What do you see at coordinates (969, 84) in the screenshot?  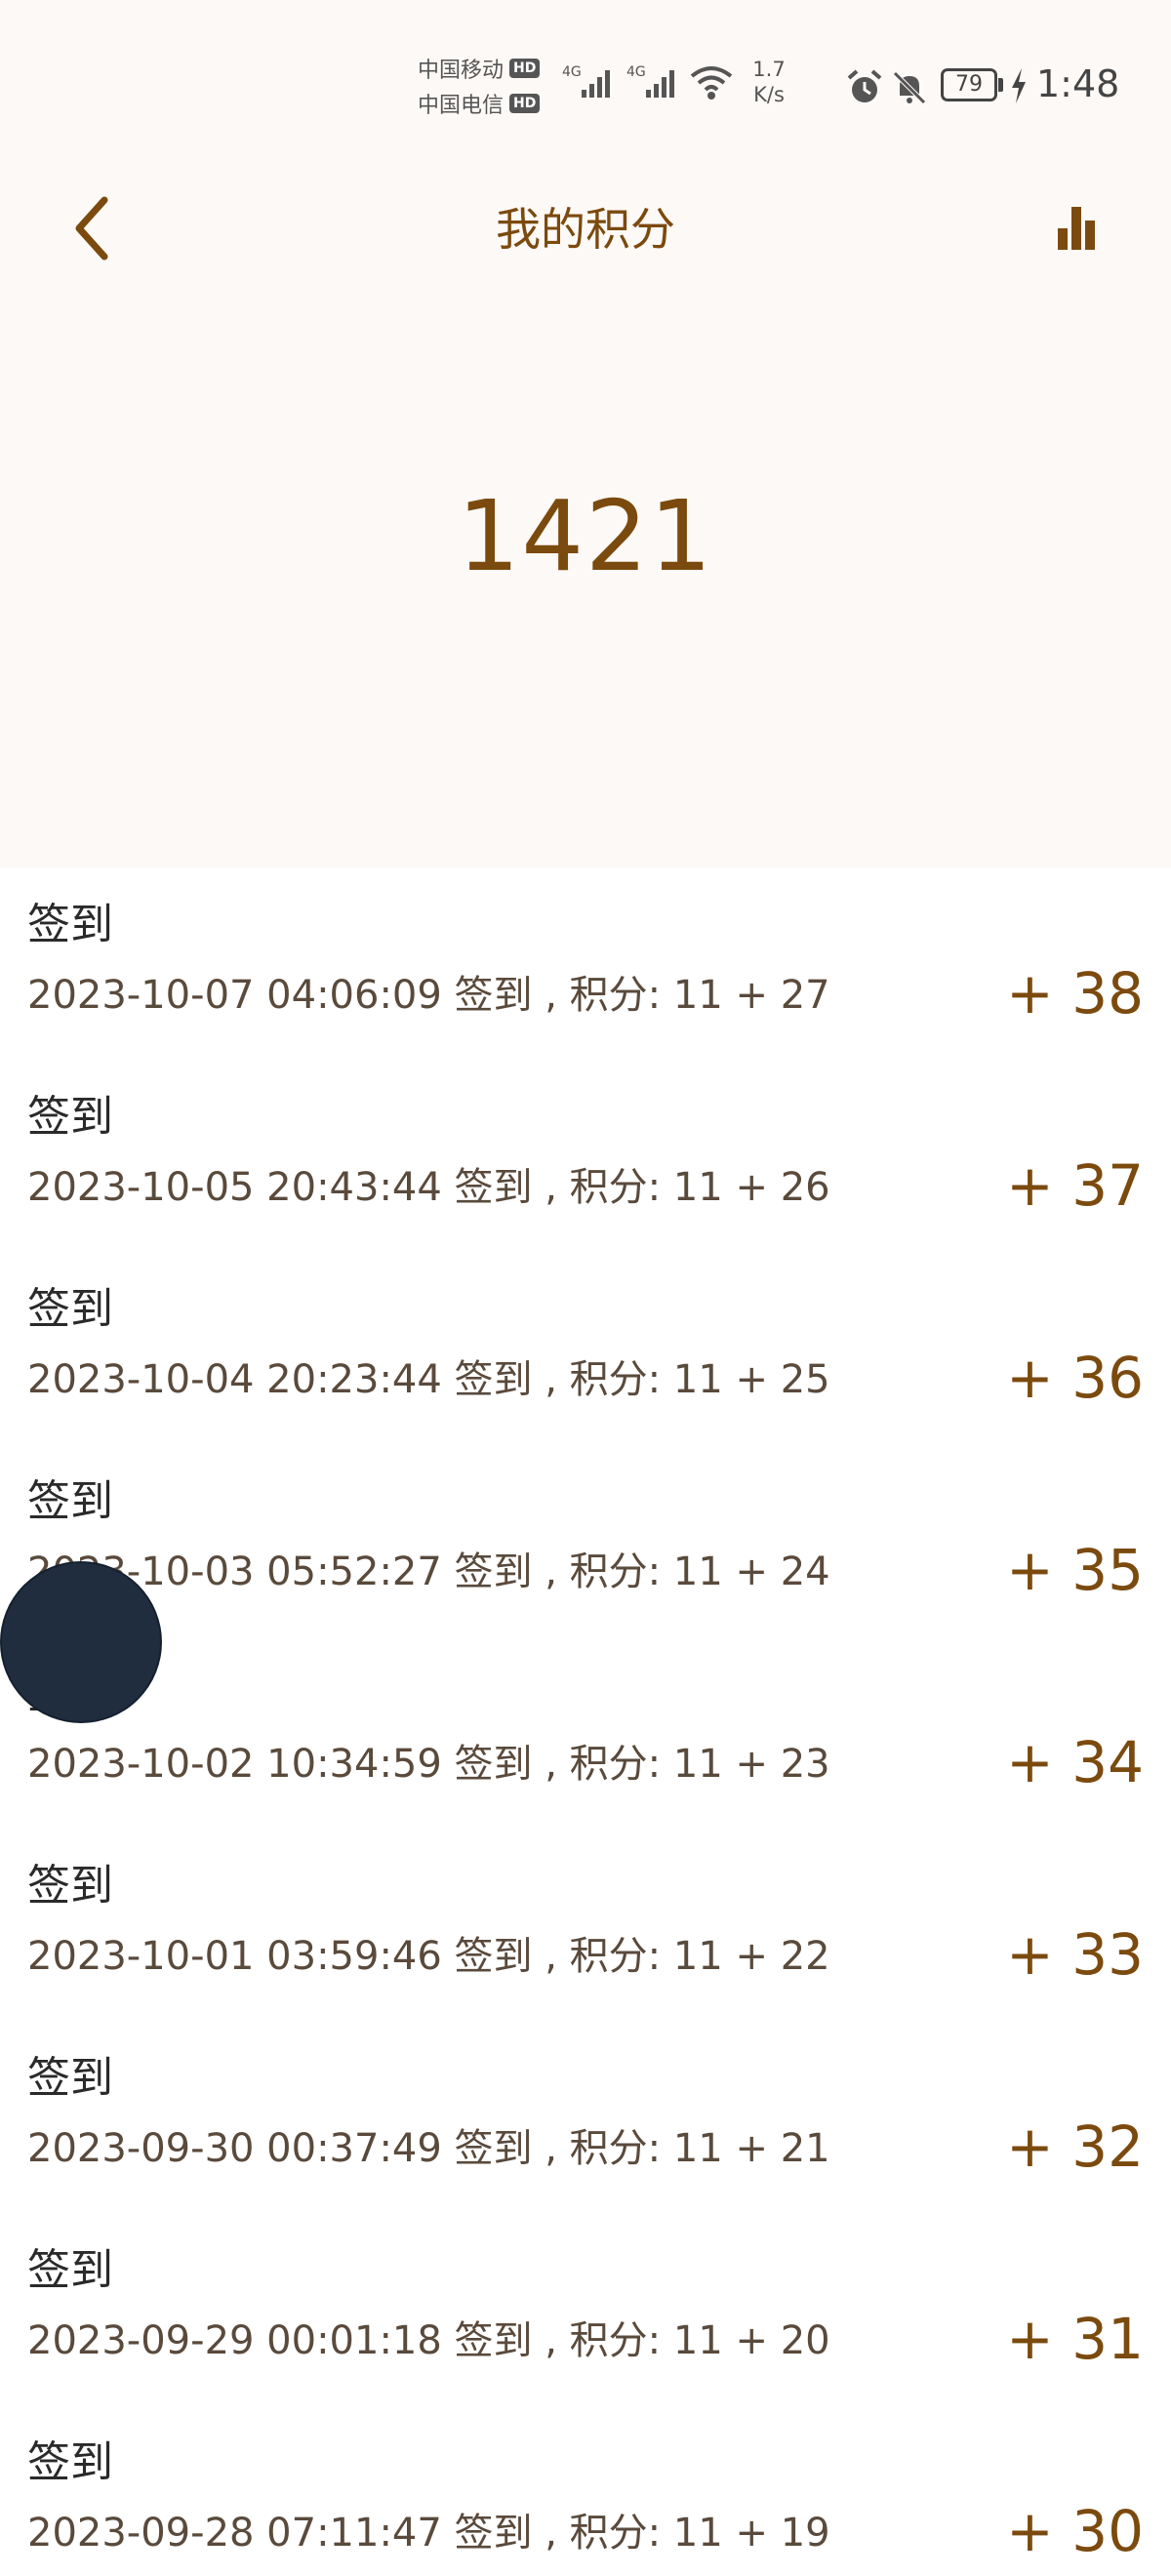 I see `battery-icon: 79` at bounding box center [969, 84].